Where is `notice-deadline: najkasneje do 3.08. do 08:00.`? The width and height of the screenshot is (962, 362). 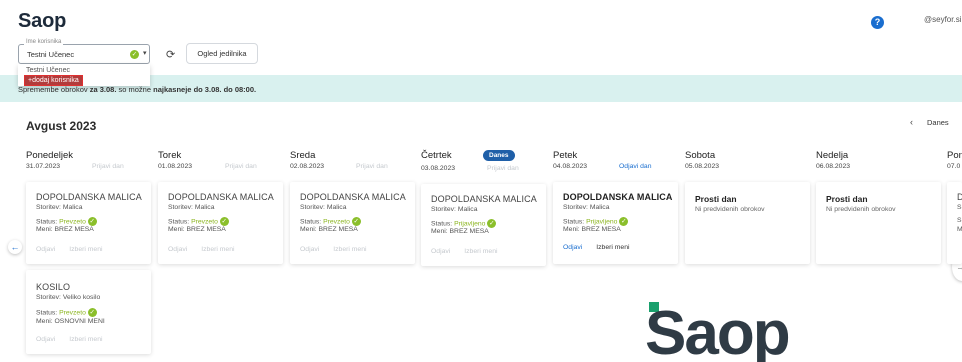
notice-deadline: najkasneje do 3.08. do 08:00. is located at coordinates (205, 89).